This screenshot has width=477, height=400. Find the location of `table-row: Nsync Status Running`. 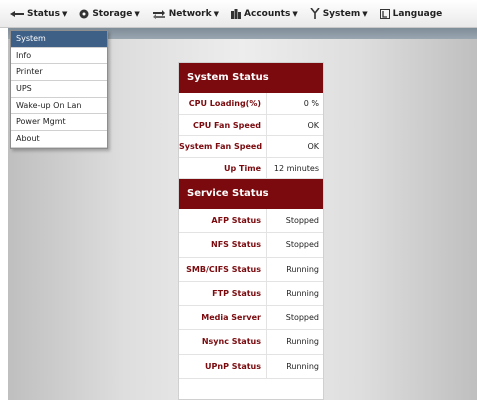

table-row: Nsync Status Running is located at coordinates (251, 342).